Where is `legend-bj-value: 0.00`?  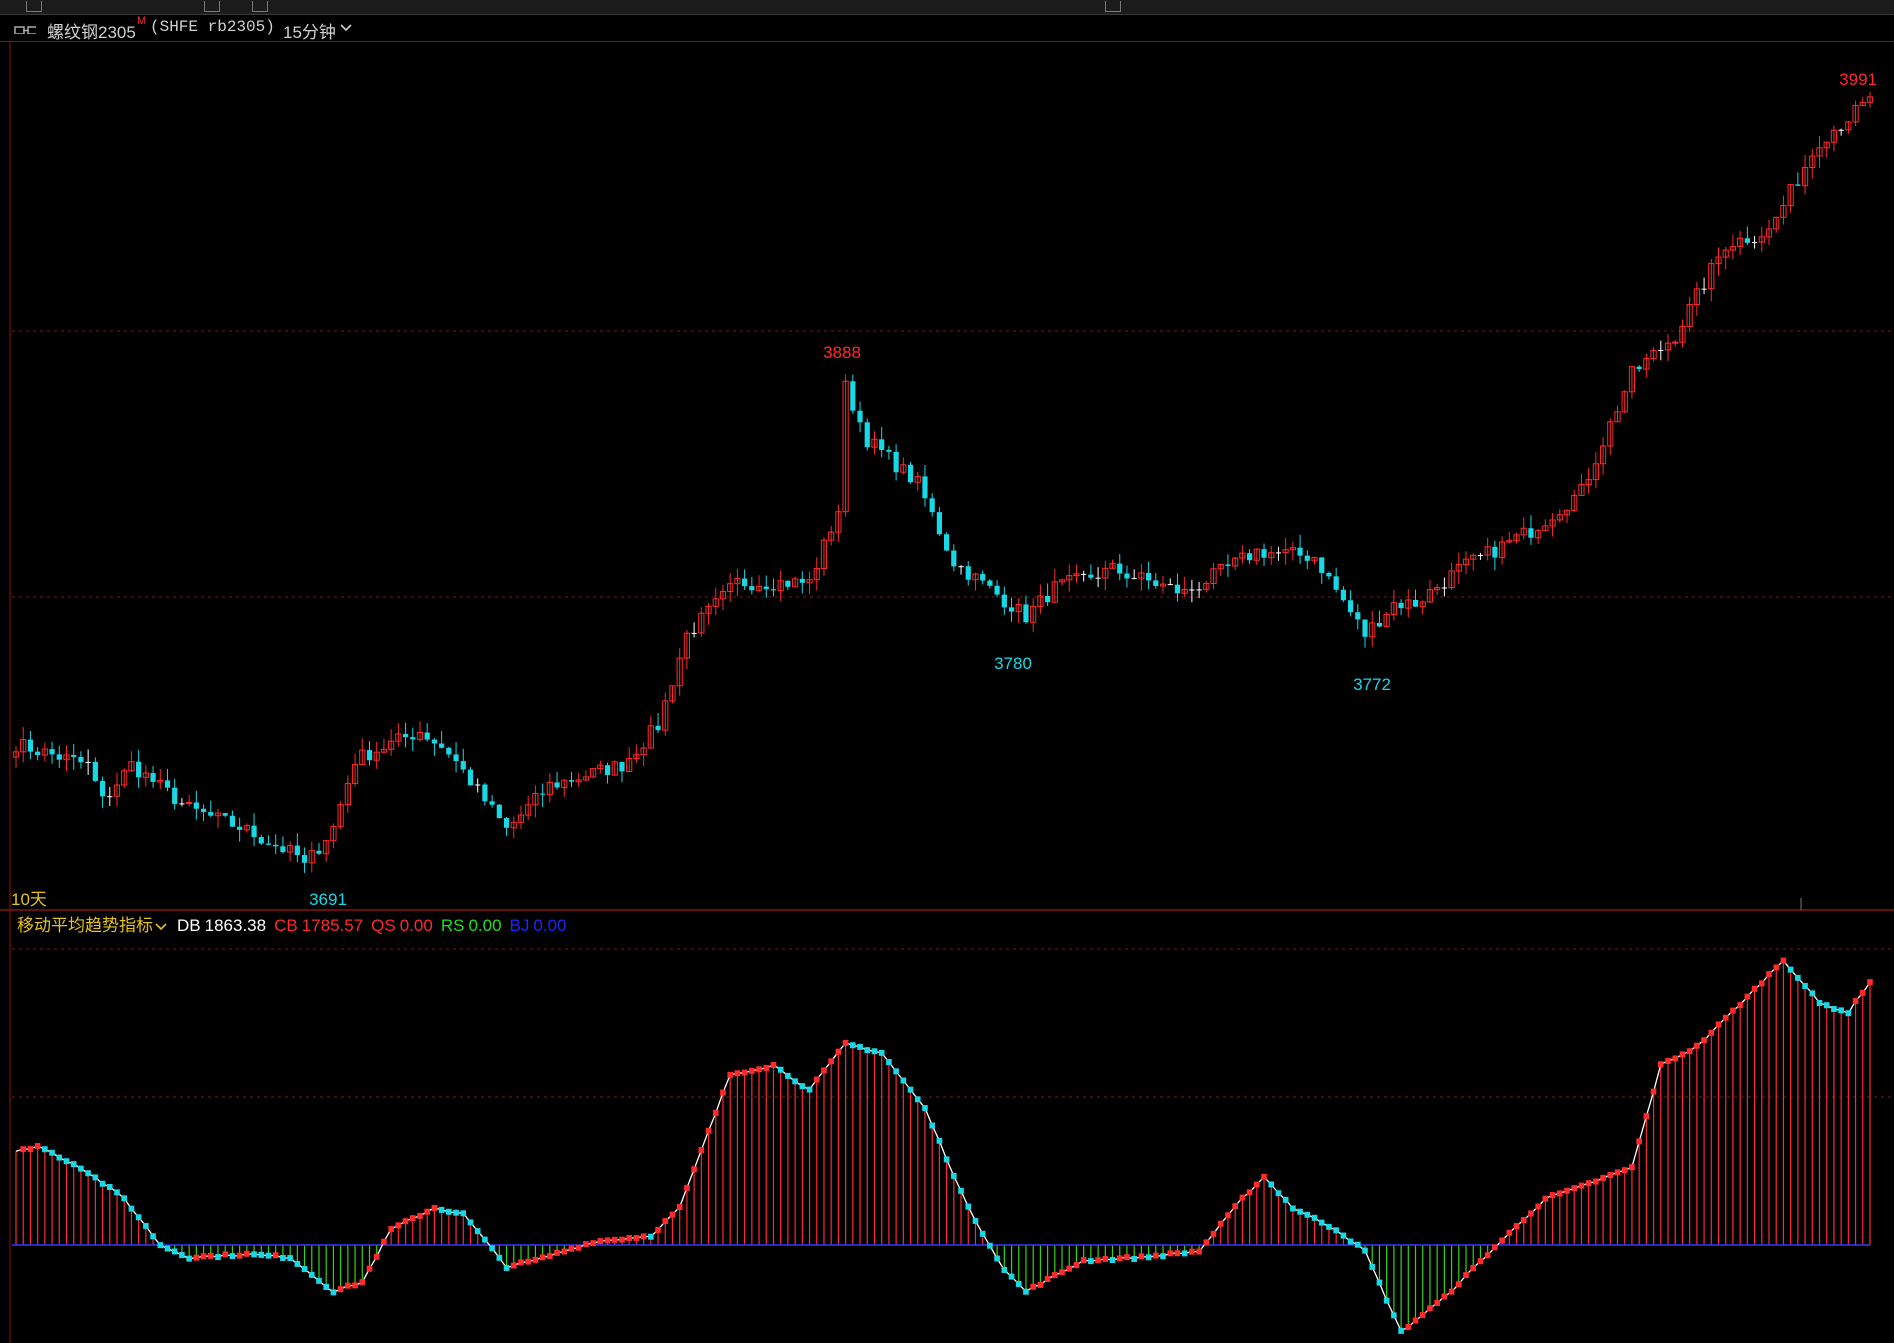
legend-bj-value: 0.00 is located at coordinates (550, 925).